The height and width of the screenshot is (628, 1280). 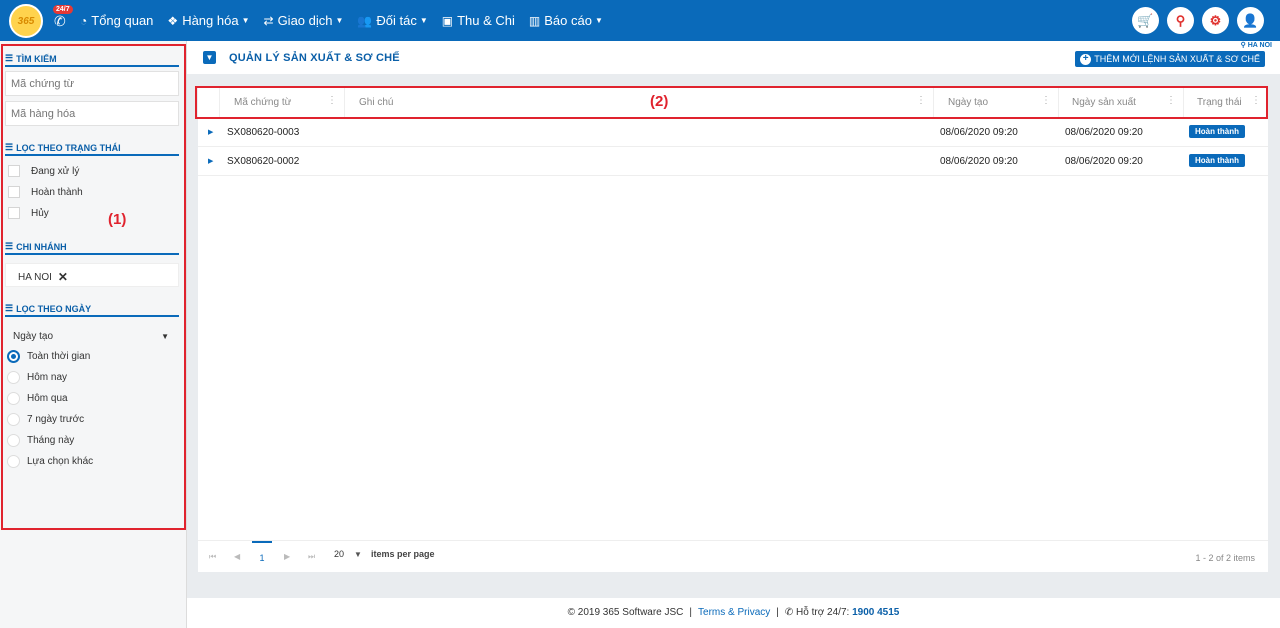 What do you see at coordinates (823, 612) in the screenshot?
I see `support-label: Hỗ trợ 24/7:` at bounding box center [823, 612].